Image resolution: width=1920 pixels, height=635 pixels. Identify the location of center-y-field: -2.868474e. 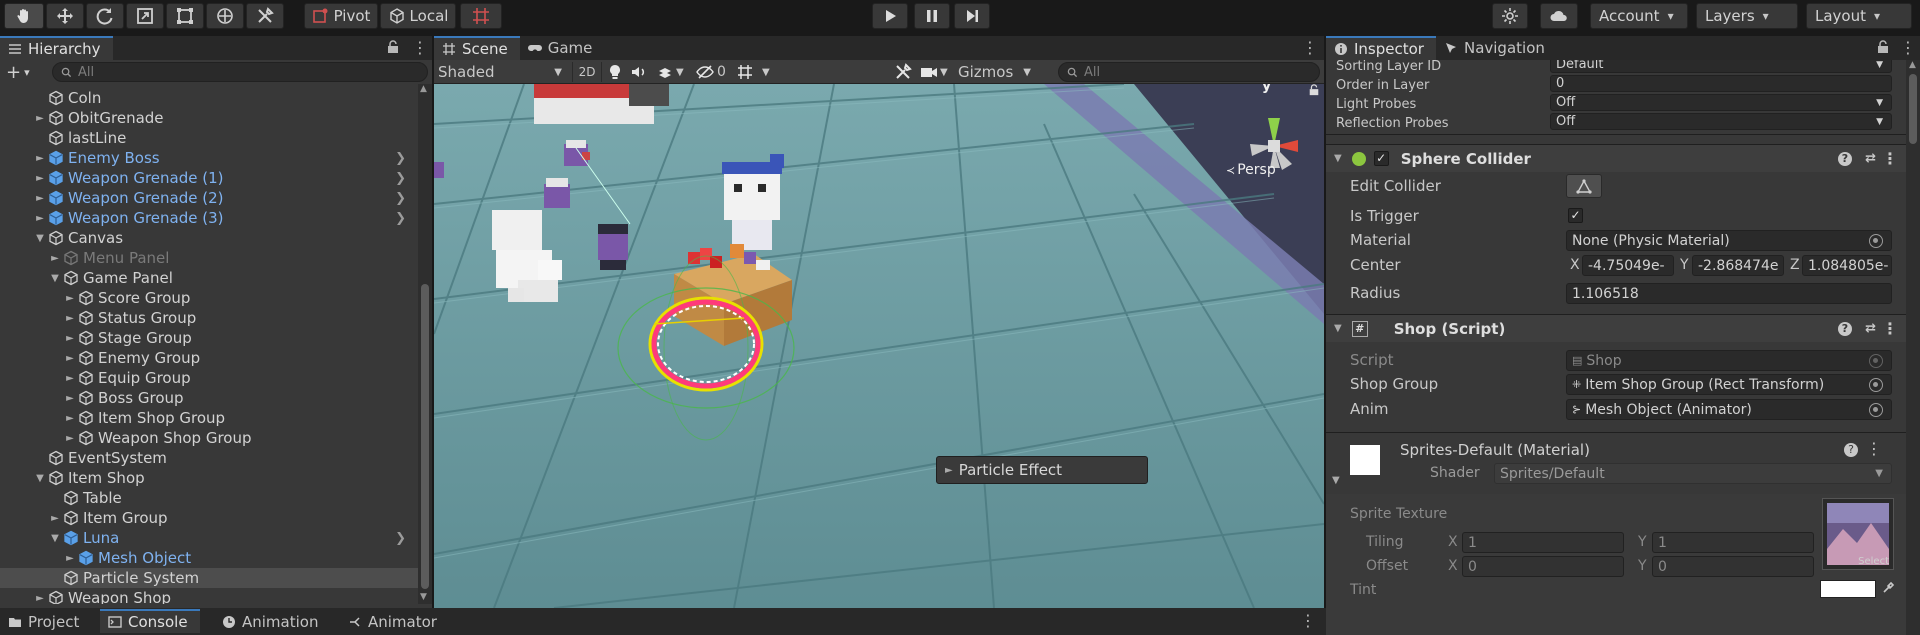
(1738, 265).